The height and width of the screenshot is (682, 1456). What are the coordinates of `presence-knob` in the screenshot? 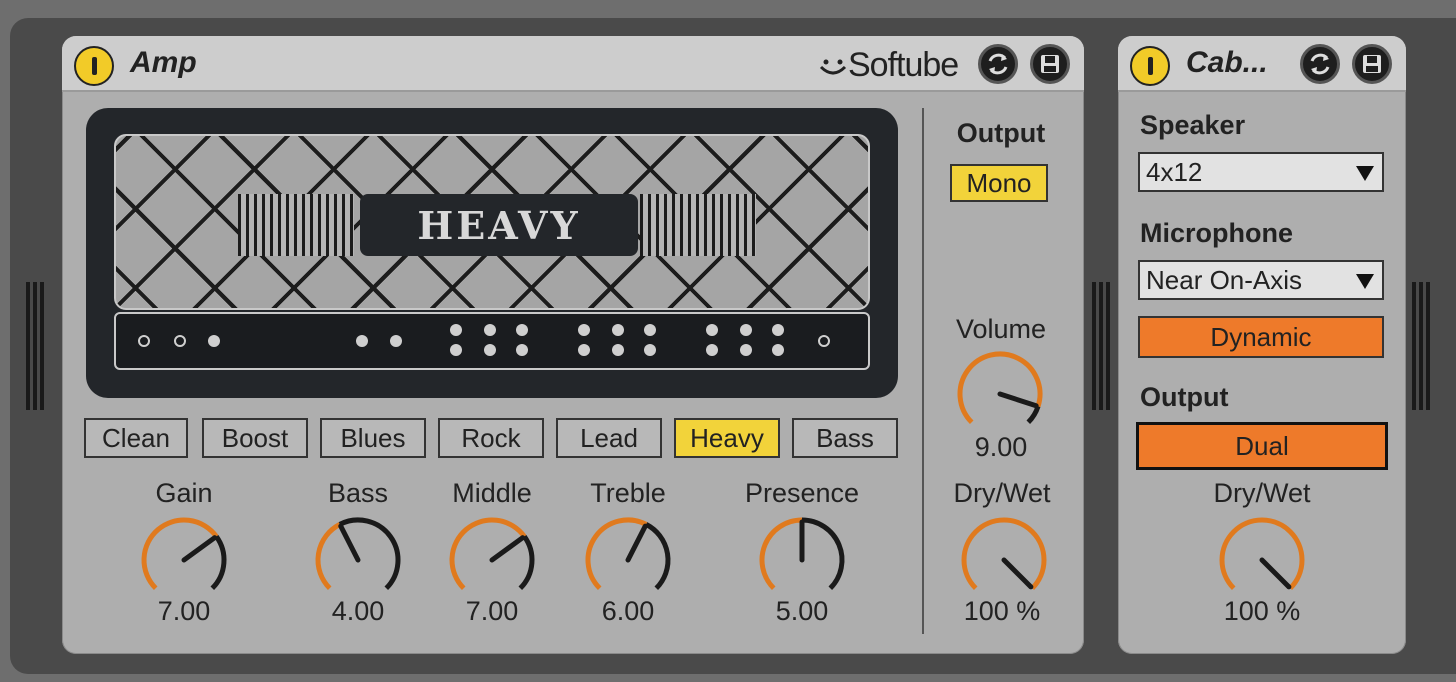 It's located at (802, 560).